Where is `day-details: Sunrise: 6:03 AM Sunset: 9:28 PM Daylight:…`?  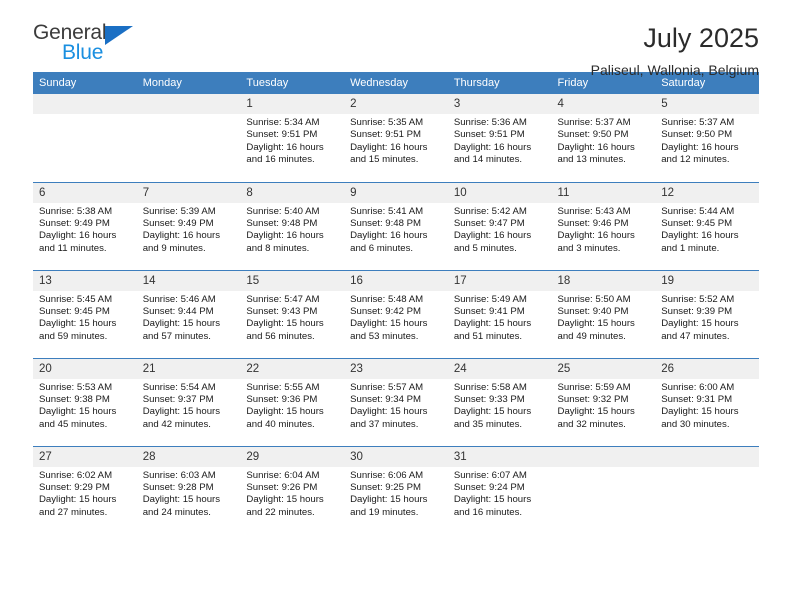
day-details: Sunrise: 6:03 AM Sunset: 9:28 PM Daylight:… is located at coordinates (189, 493).